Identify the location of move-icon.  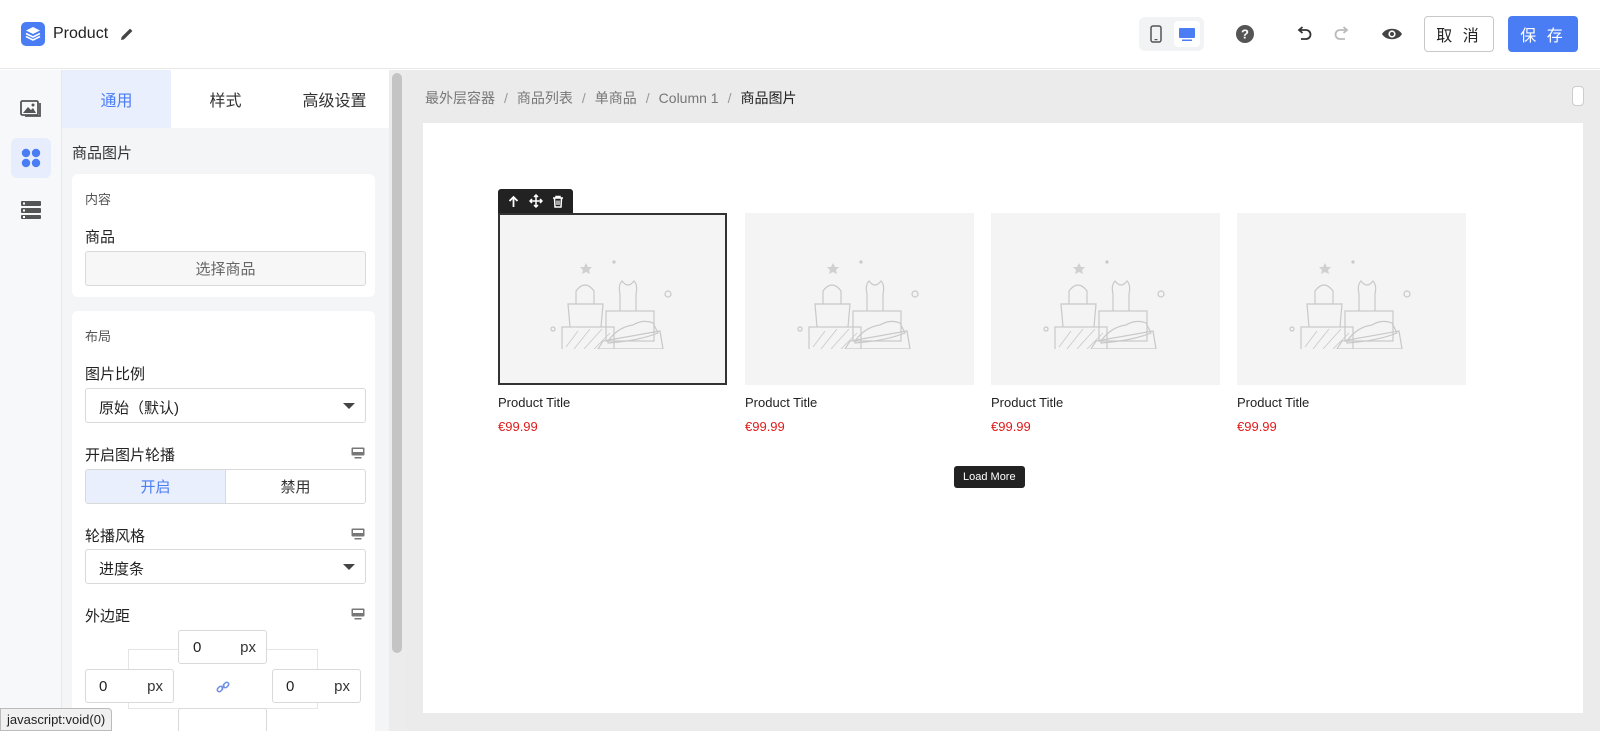
(535, 201).